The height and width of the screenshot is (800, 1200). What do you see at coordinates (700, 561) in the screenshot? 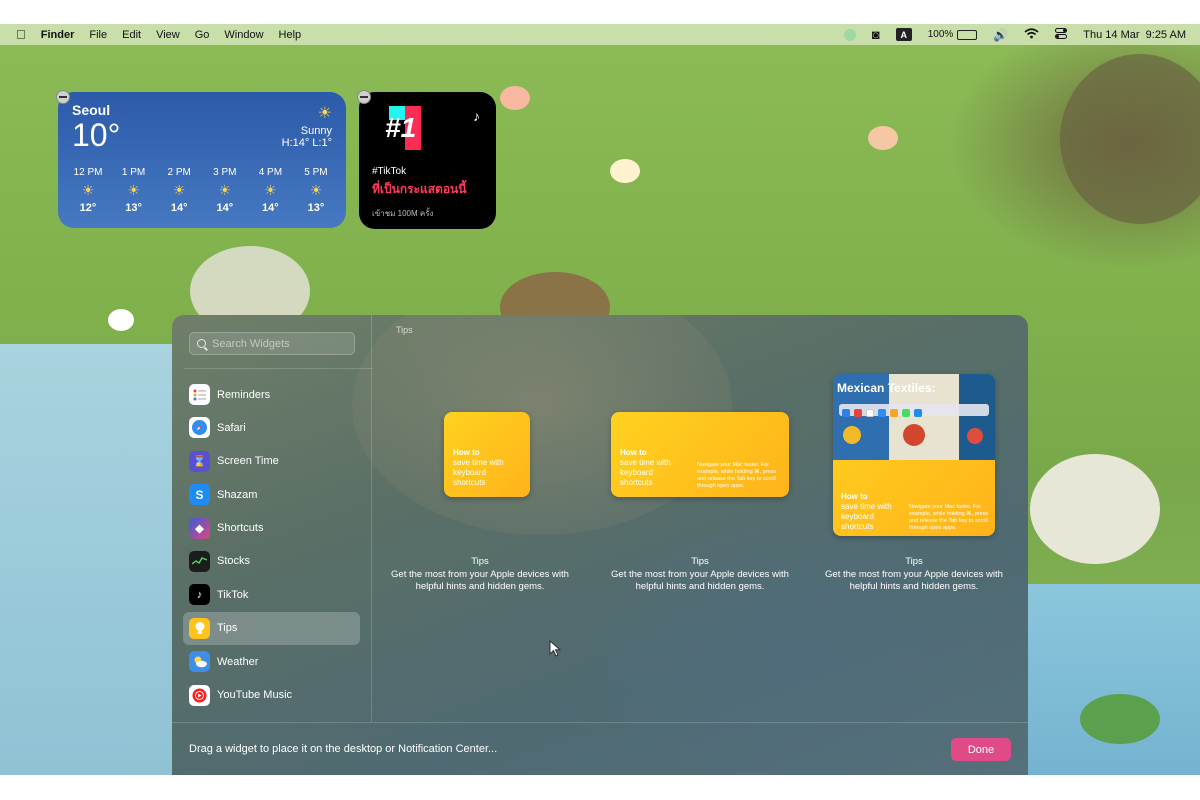
I see `widget-caption-name: Tips` at bounding box center [700, 561].